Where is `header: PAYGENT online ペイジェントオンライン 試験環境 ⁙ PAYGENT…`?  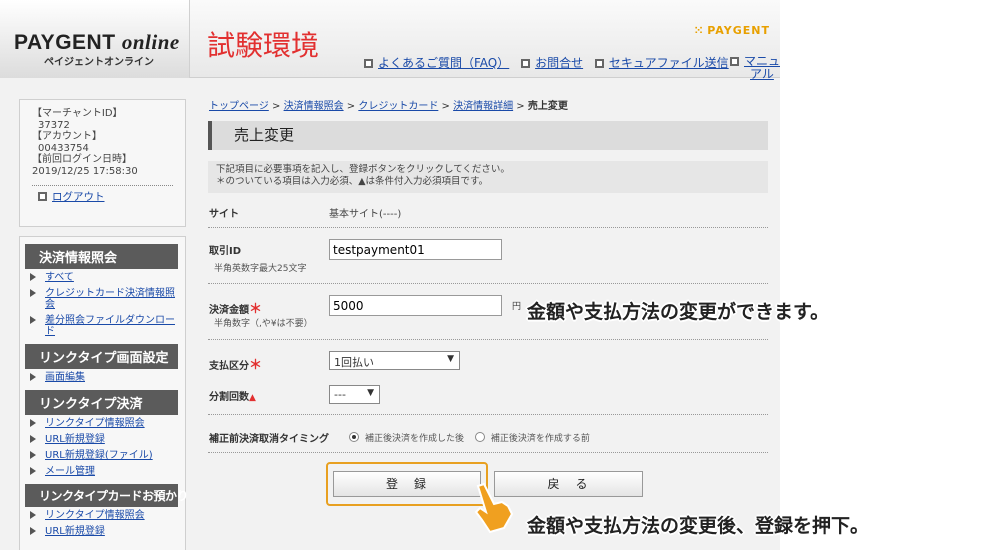
header: PAYGENT online ペイジェントオンライン 試験環境 ⁙ PAYGENT… is located at coordinates (390, 40).